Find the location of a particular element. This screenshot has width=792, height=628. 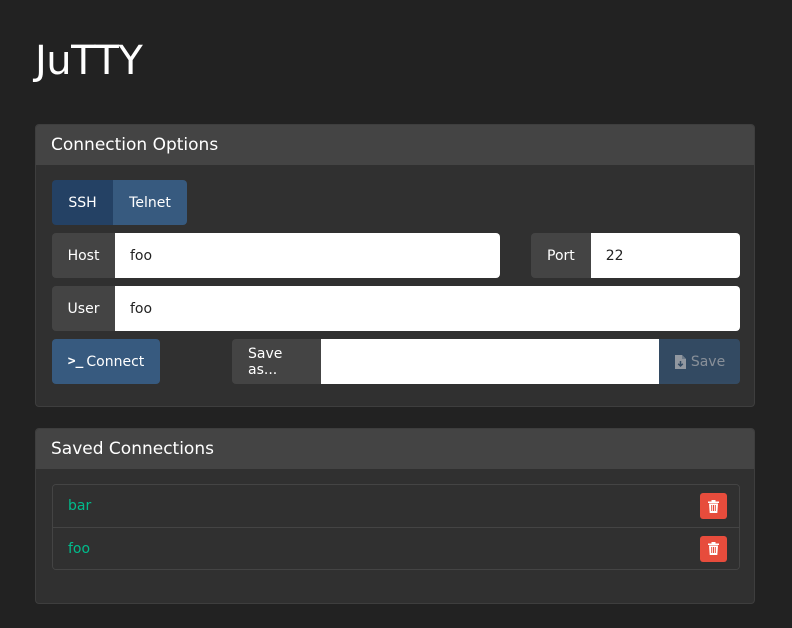

save-as-group: Save as... Save is located at coordinates (486, 361).